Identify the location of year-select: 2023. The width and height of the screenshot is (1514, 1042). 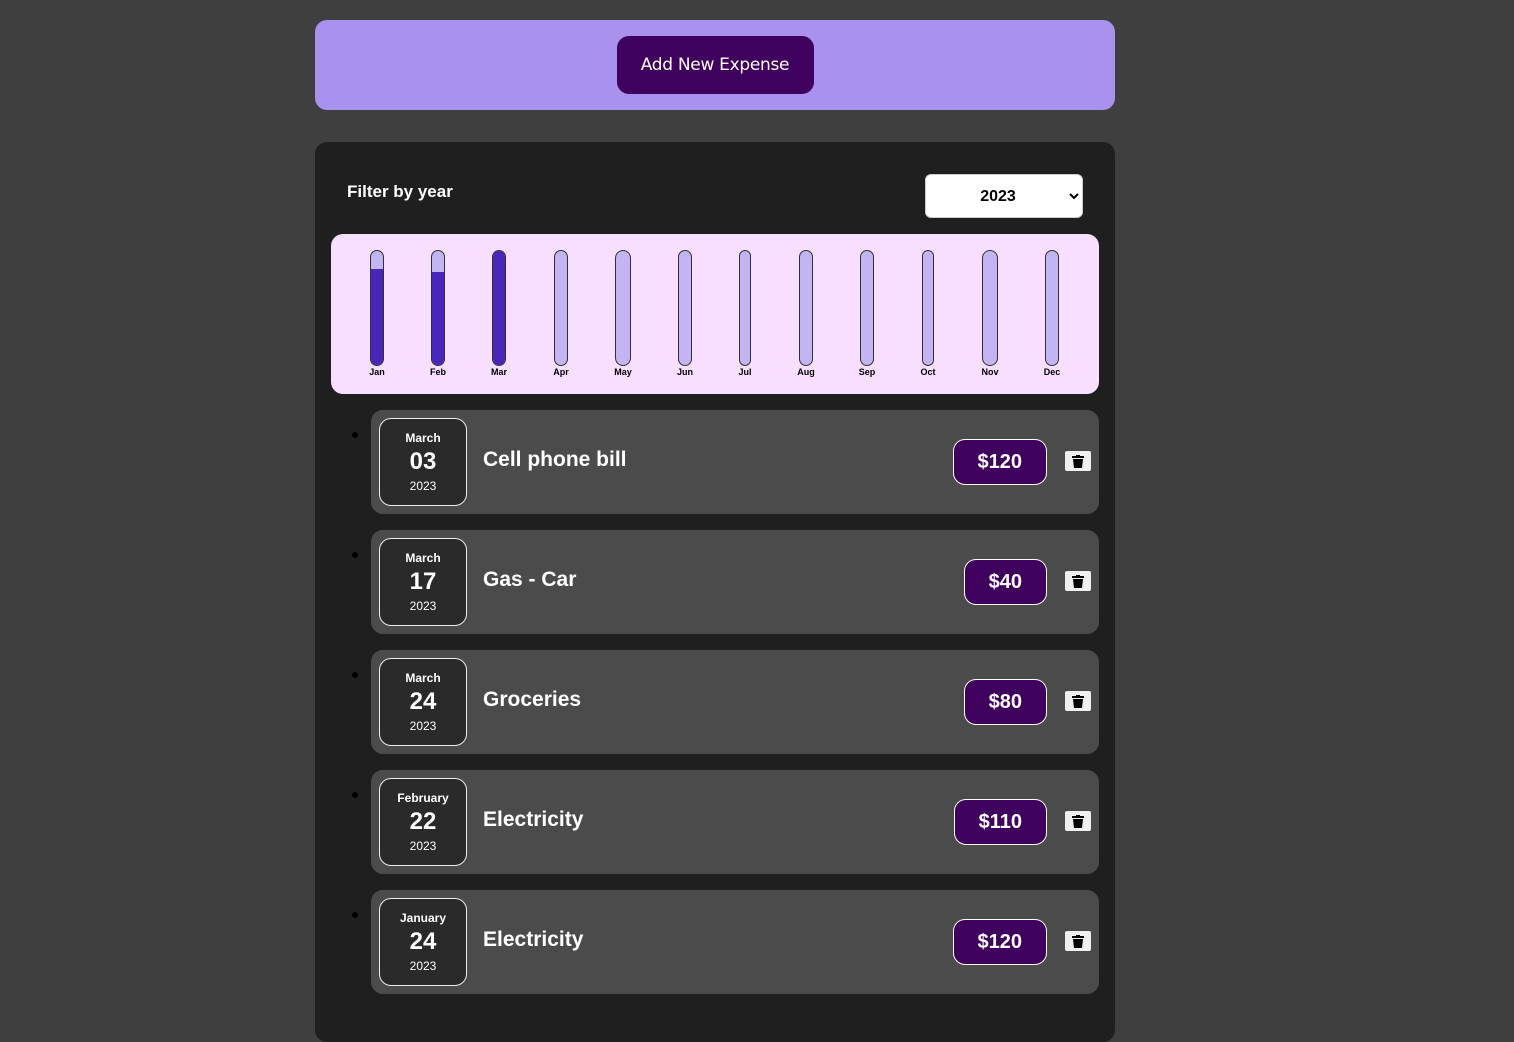
(1004, 196).